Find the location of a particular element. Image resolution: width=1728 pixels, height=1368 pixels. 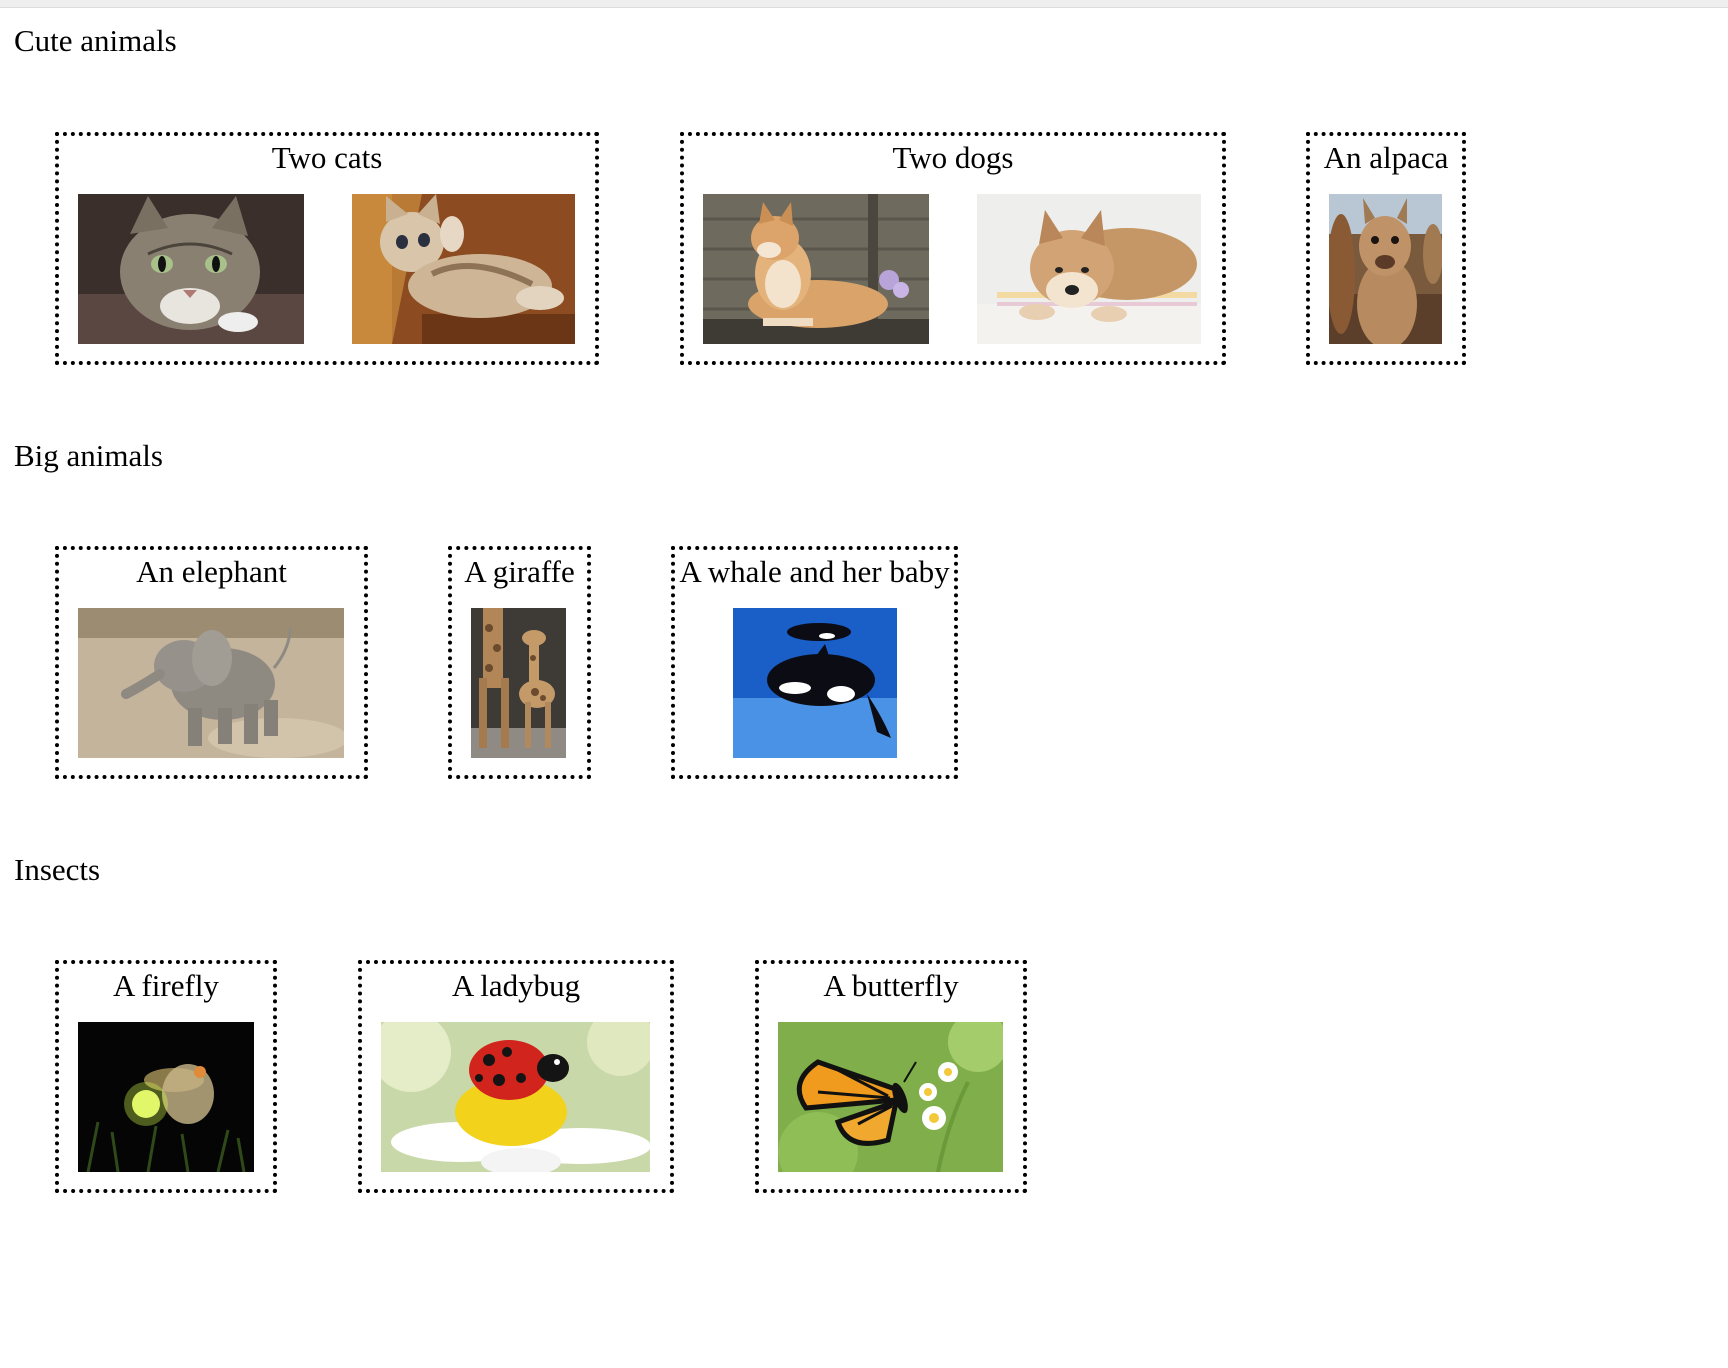

firefly-image is located at coordinates (166, 1097).